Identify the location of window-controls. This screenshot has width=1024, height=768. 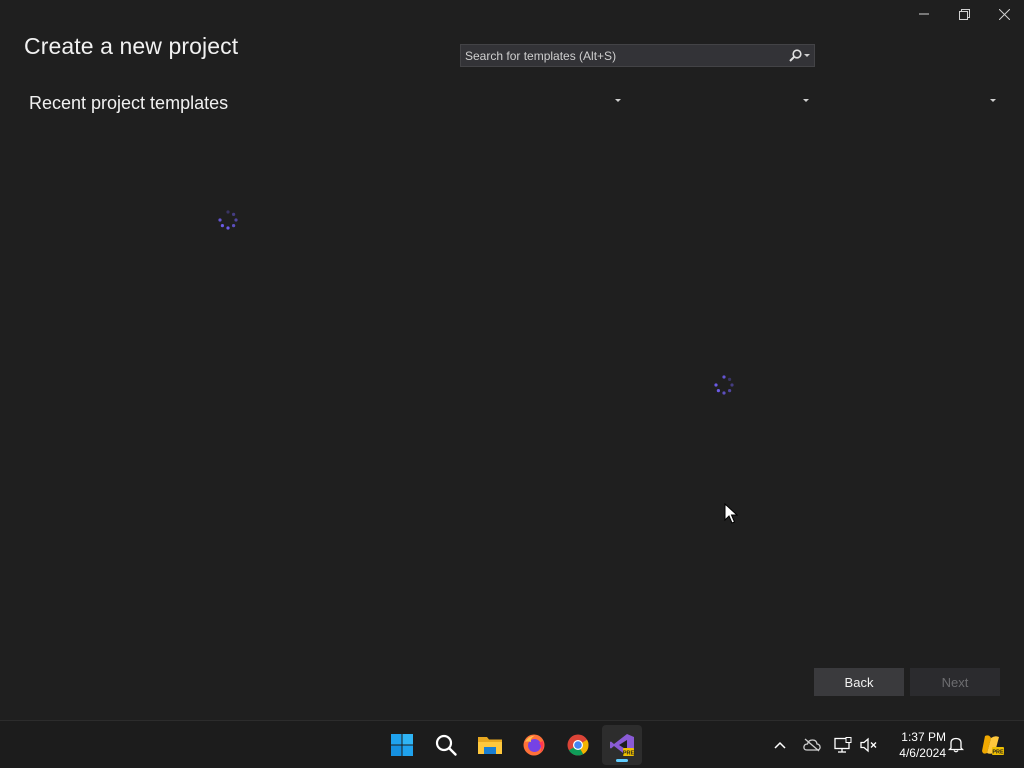
(964, 14).